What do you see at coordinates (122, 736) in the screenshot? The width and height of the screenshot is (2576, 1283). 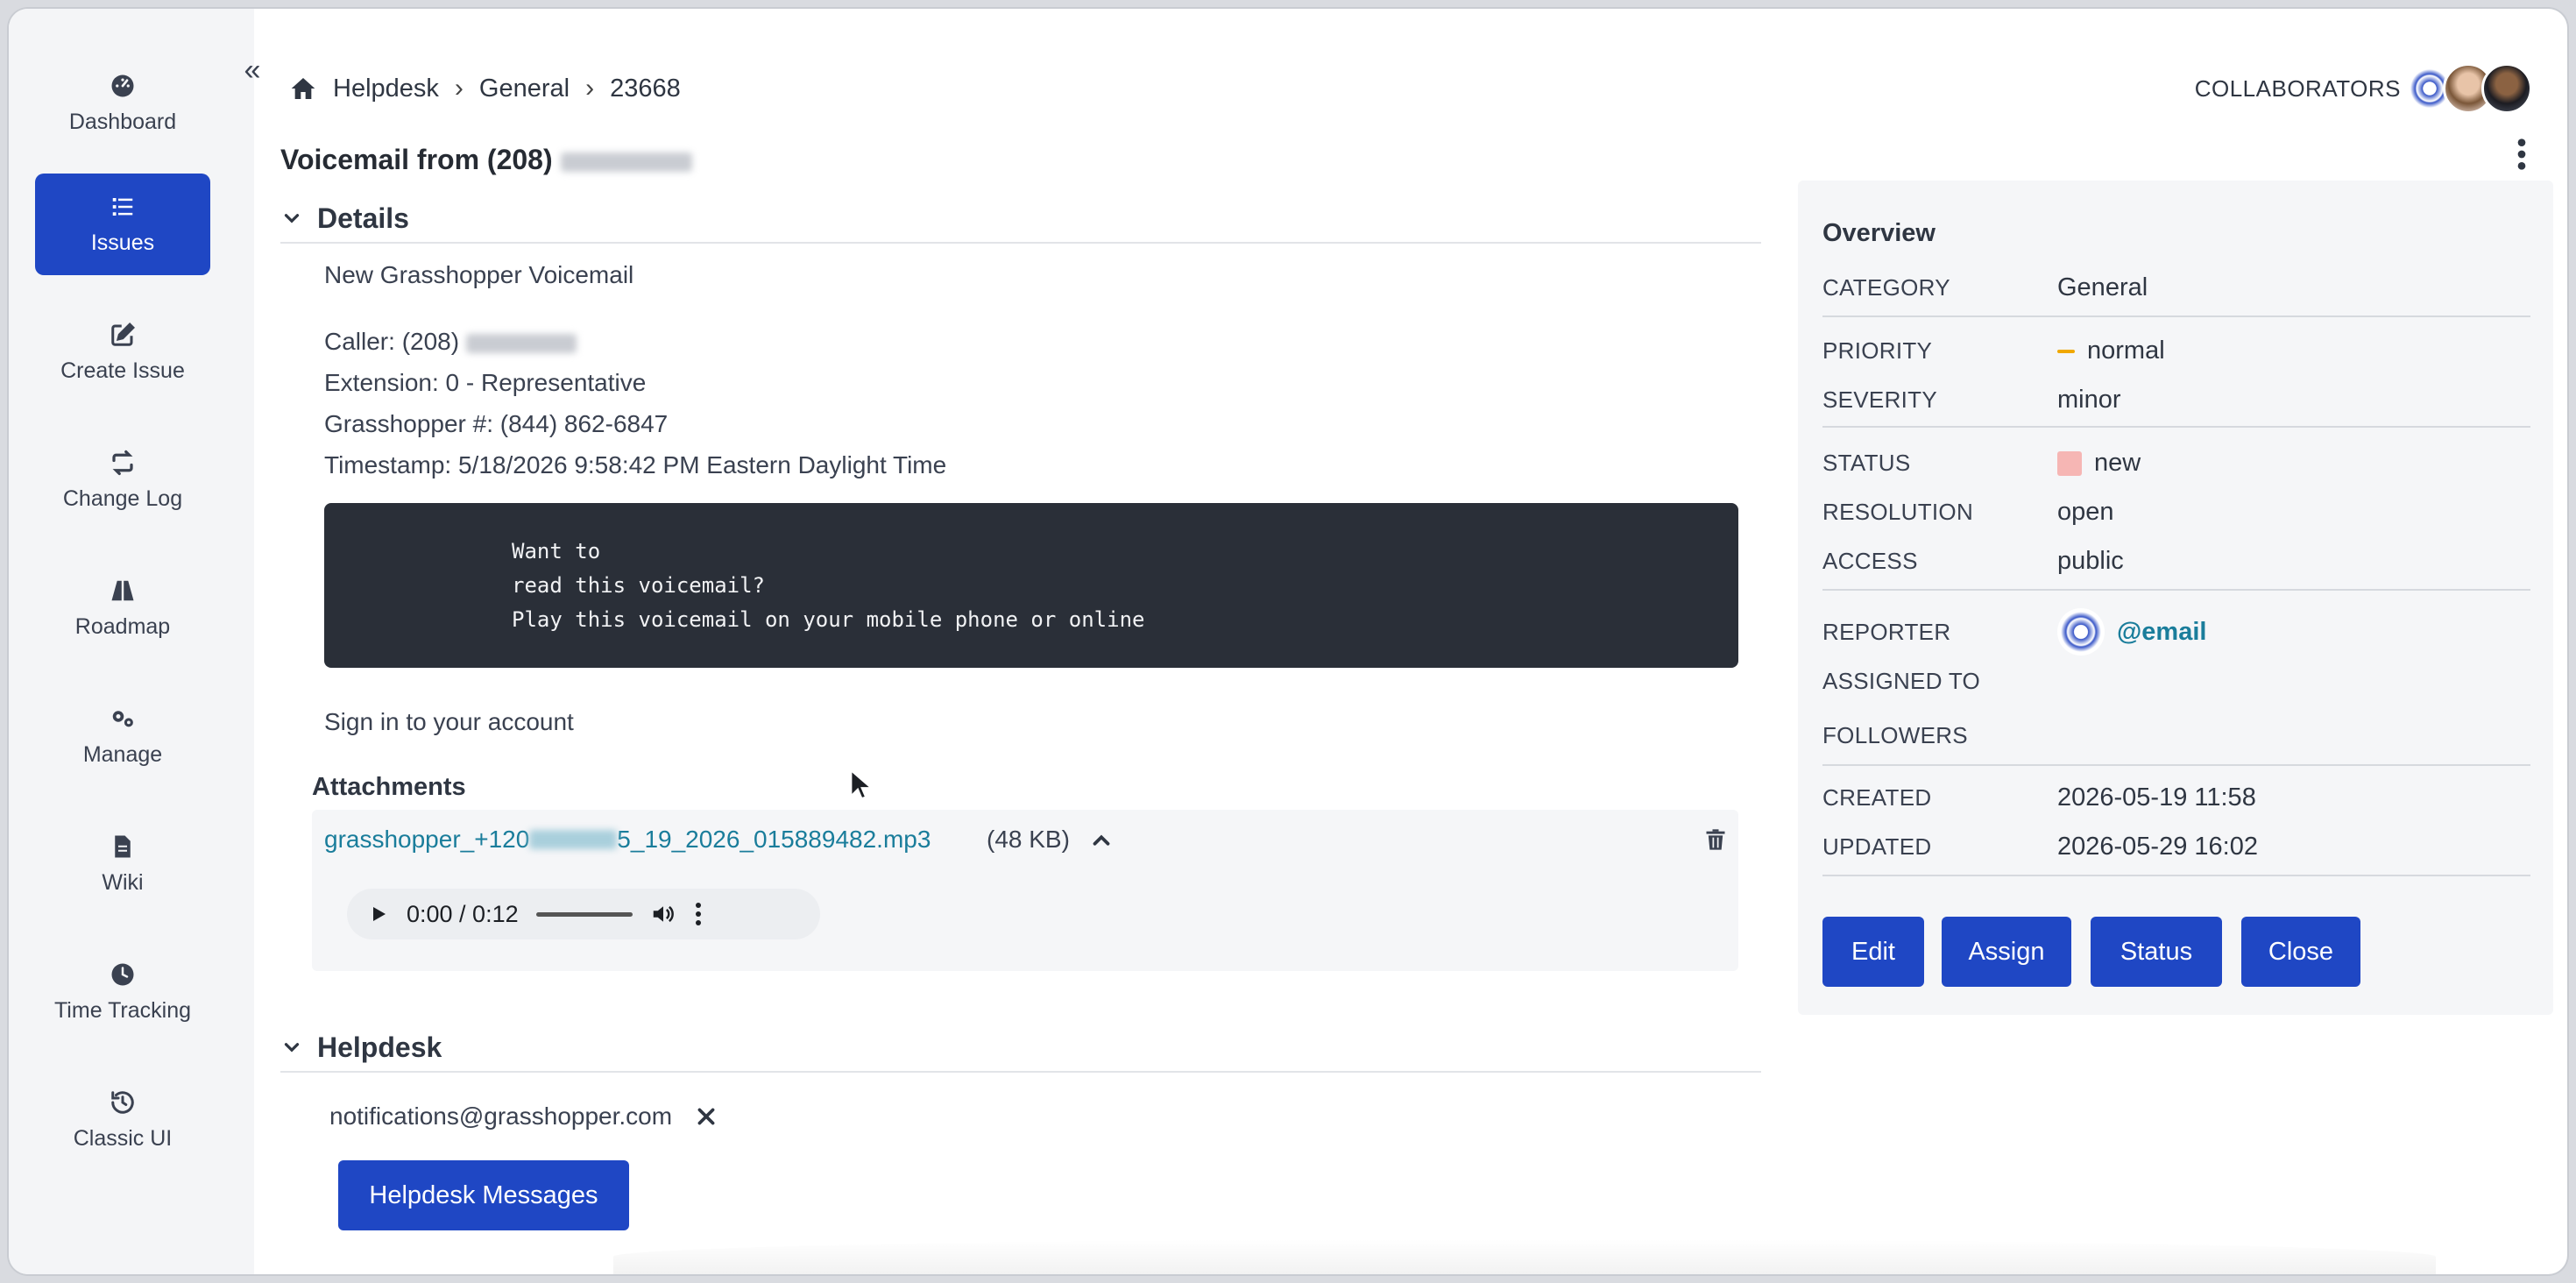 I see `sidebar-item-manage: Manage` at bounding box center [122, 736].